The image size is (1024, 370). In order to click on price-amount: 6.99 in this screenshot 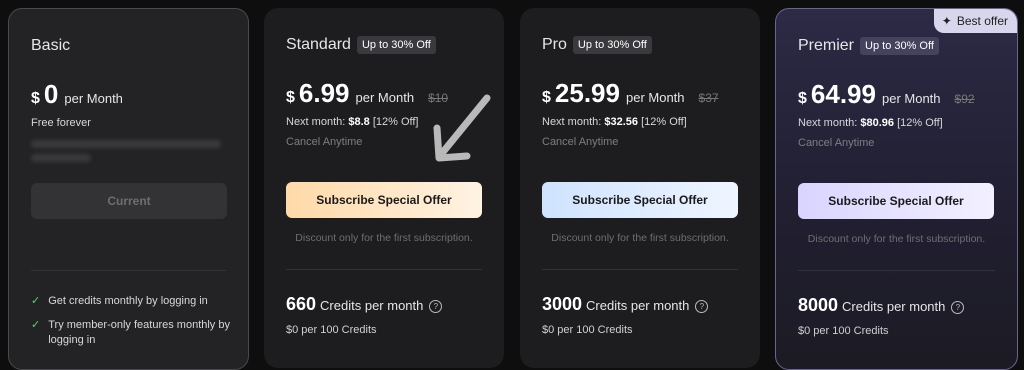, I will do `click(324, 93)`.